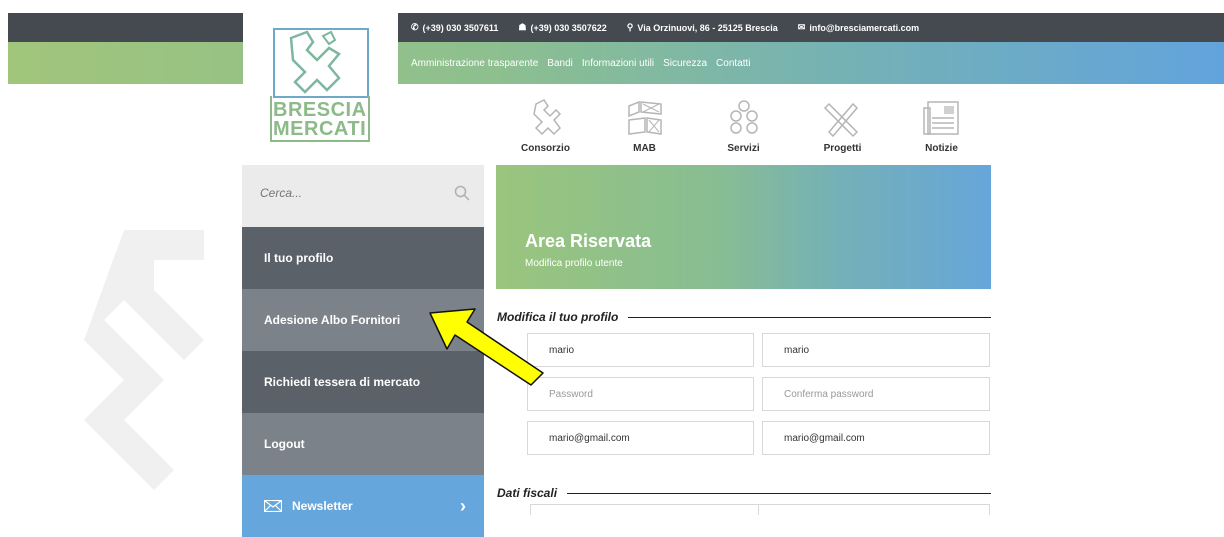 This screenshot has width=1224, height=537. I want to click on link-contatti: Contatti, so click(733, 63).